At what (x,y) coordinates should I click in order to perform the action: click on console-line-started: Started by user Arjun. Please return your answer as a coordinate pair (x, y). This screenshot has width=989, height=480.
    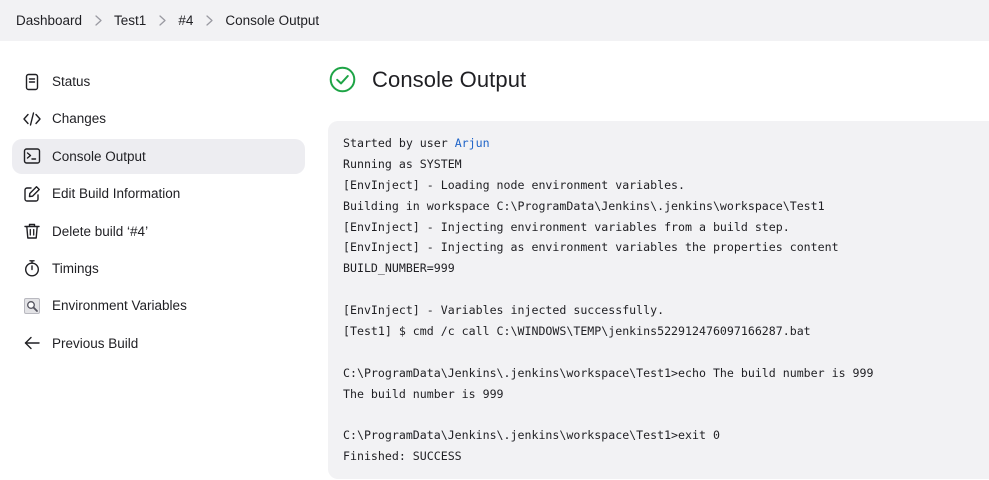
    Looking at the image, I should click on (666, 143).